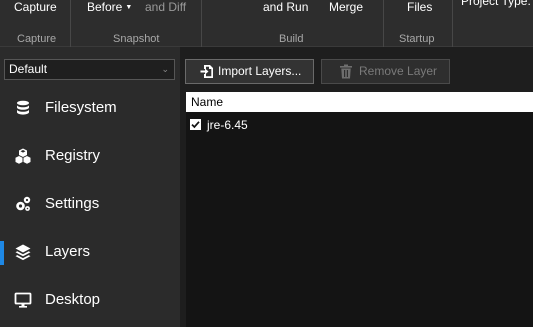  What do you see at coordinates (136, 39) in the screenshot?
I see `snapshot-group-label: Snapshot` at bounding box center [136, 39].